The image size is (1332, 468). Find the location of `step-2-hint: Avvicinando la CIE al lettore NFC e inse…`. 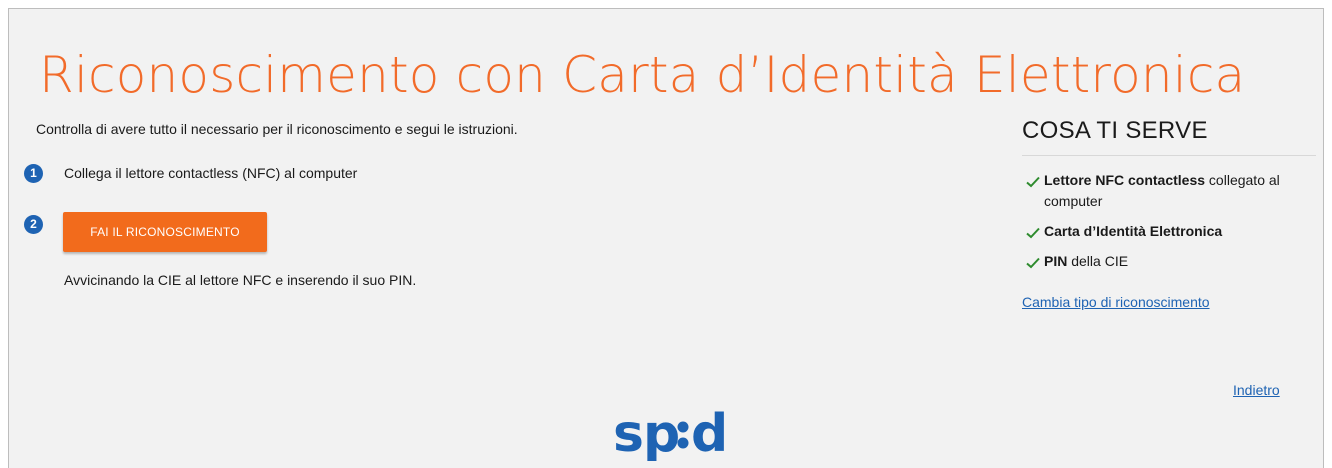

step-2-hint: Avvicinando la CIE al lettore NFC e inse… is located at coordinates (240, 280).